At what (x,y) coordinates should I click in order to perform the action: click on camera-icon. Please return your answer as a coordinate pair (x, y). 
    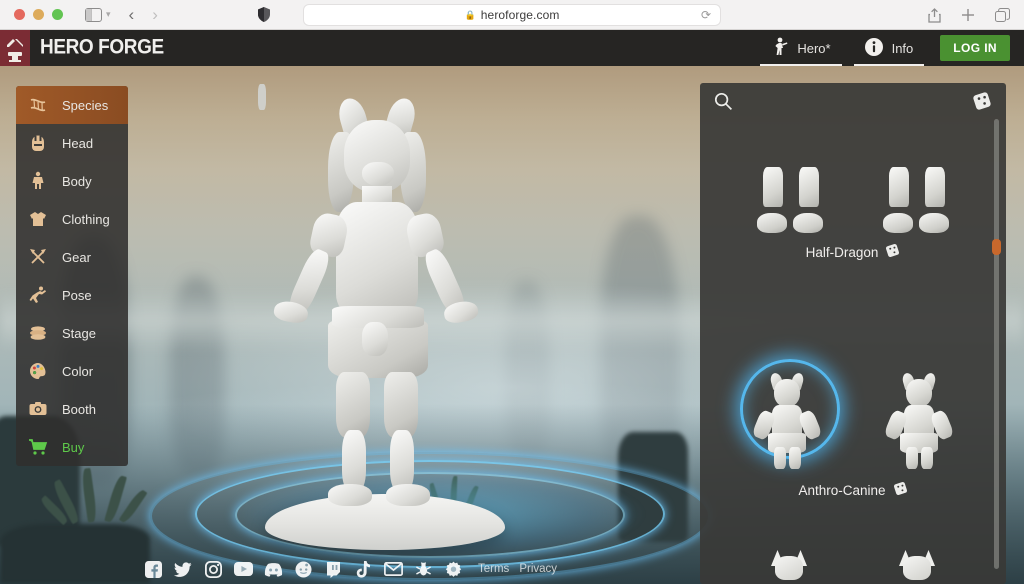
    Looking at the image, I should click on (38, 409).